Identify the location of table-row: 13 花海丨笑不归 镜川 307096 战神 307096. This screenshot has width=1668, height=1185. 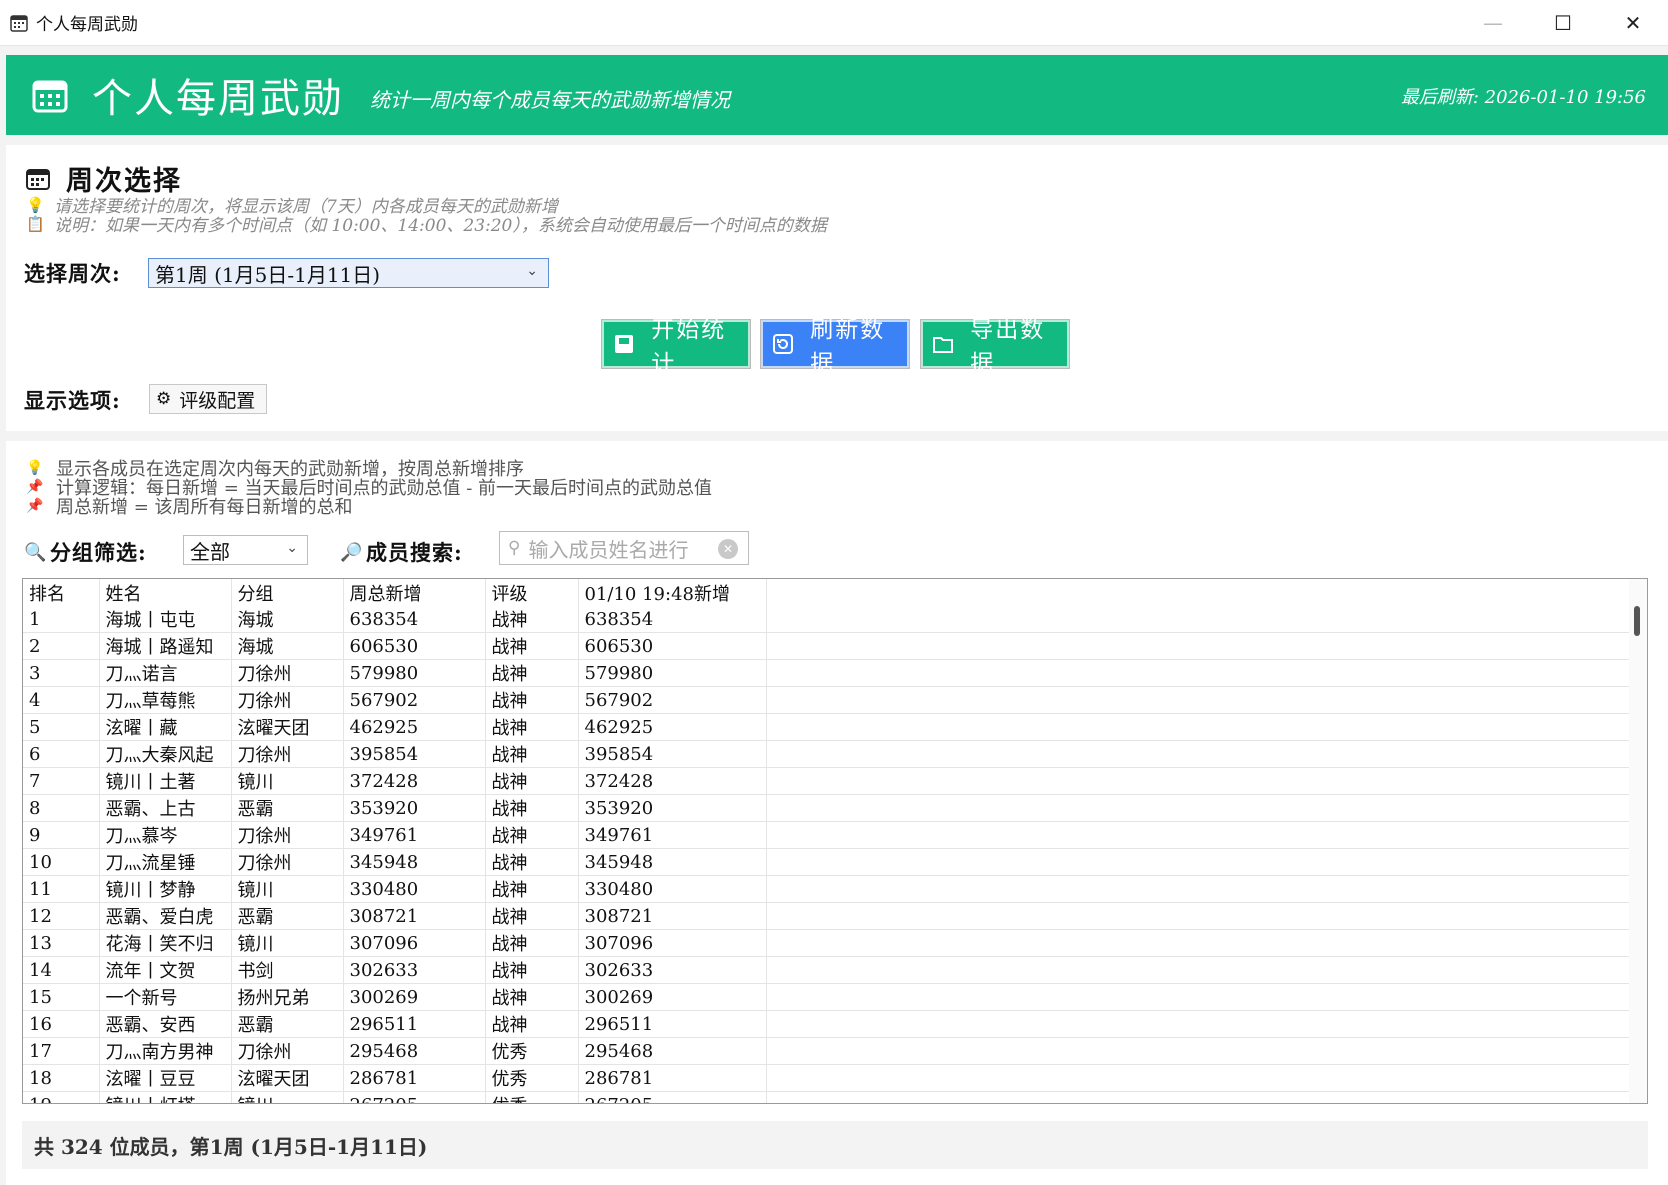
(827, 943).